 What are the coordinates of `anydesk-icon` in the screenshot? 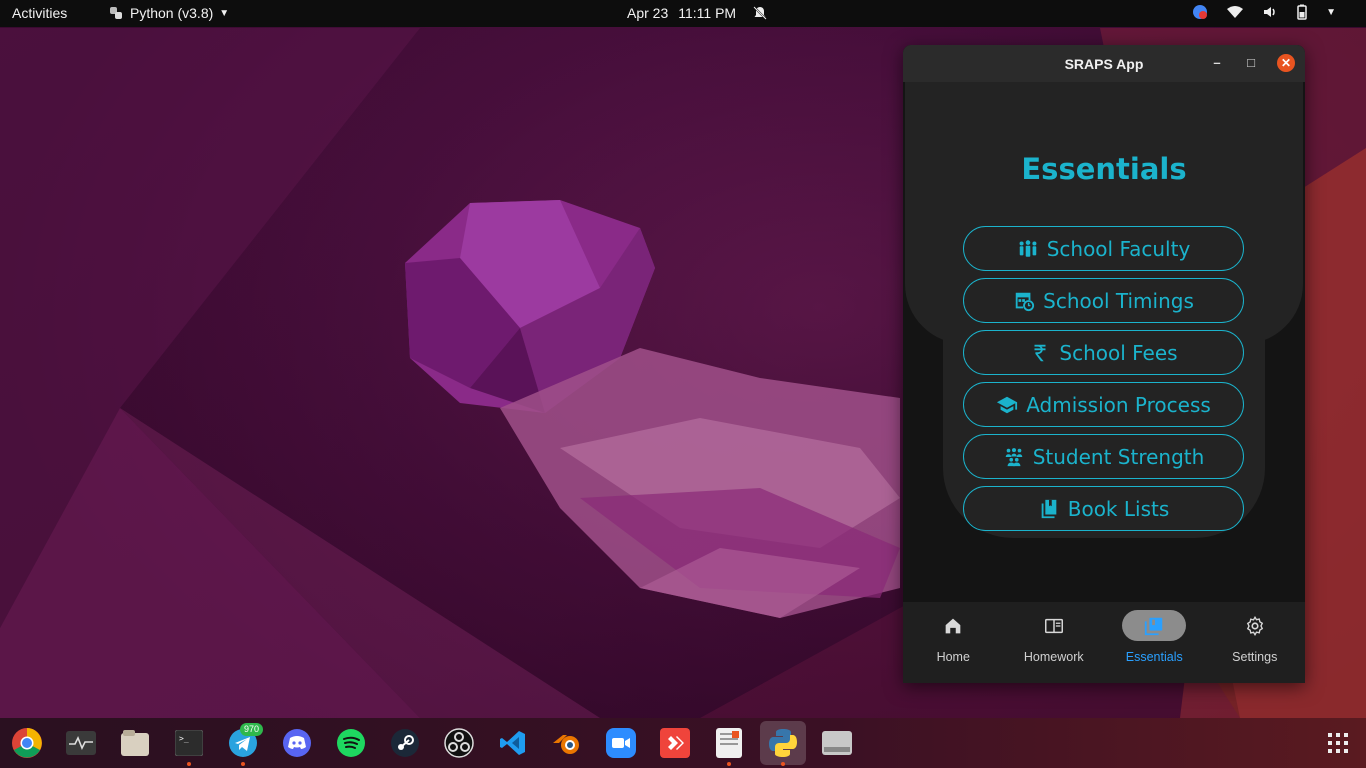 It's located at (675, 743).